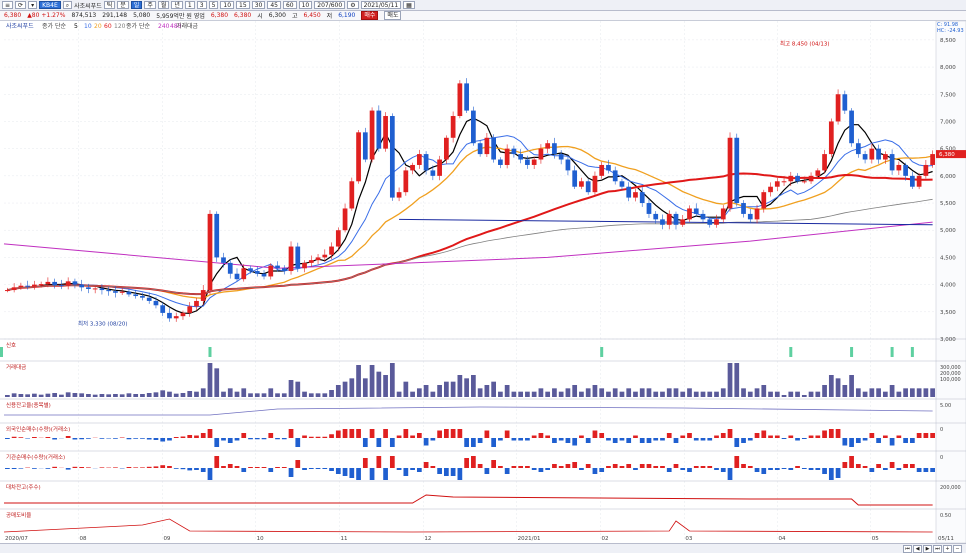  Describe the element at coordinates (259, 5) in the screenshot. I see `minute-30: 30` at that location.